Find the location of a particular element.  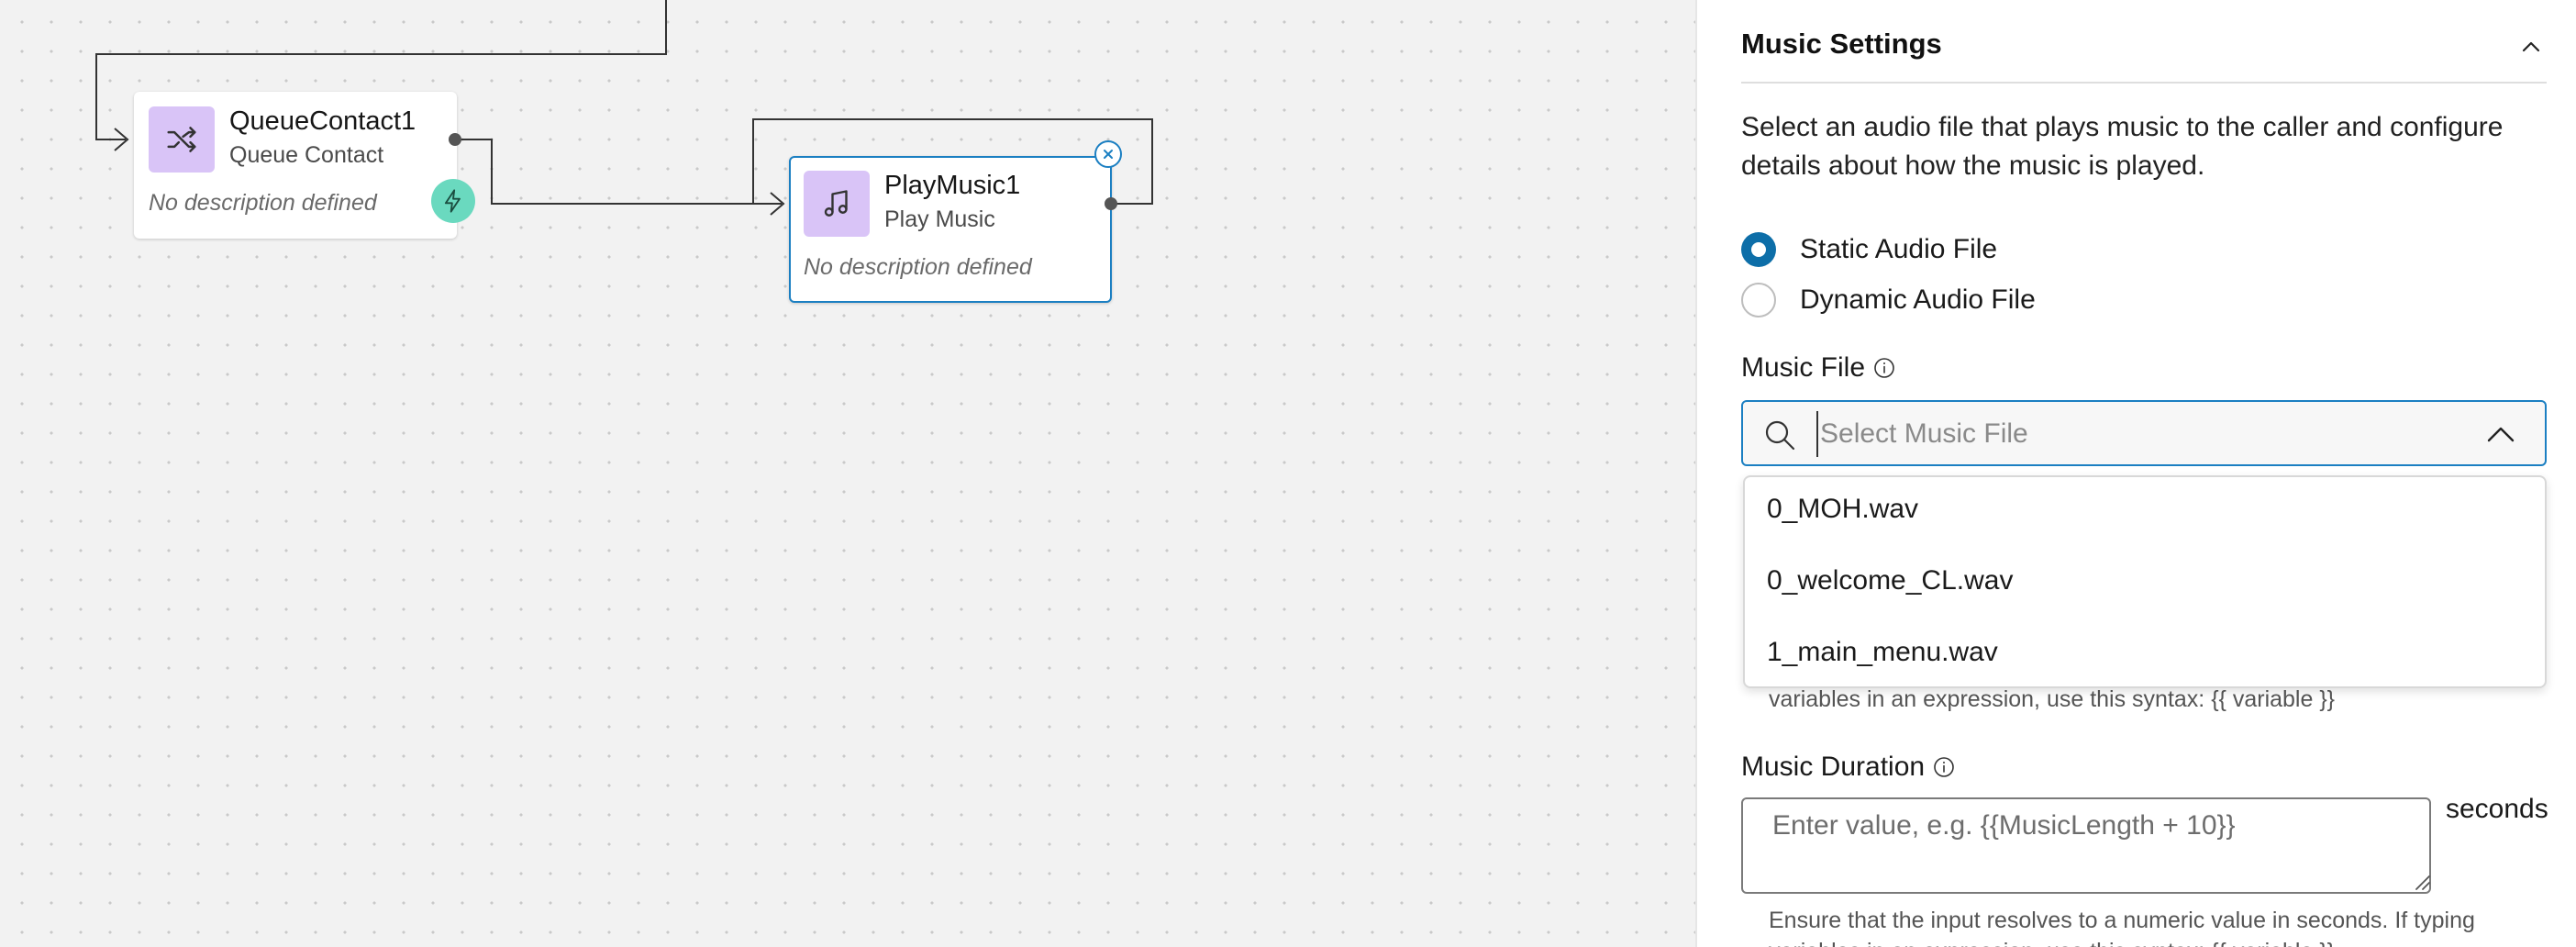

music-file-search-input is located at coordinates (2140, 434).